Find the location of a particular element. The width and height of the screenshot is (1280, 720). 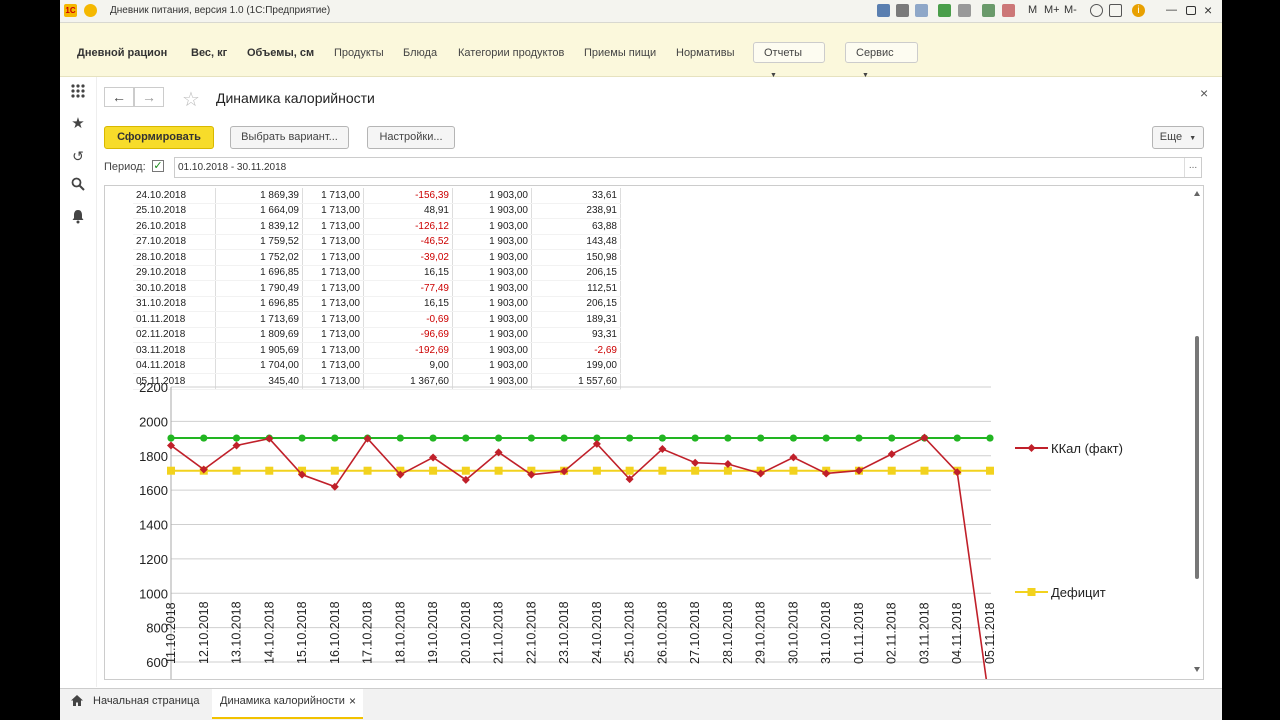

minimize-button: — is located at coordinates (1171, 10).